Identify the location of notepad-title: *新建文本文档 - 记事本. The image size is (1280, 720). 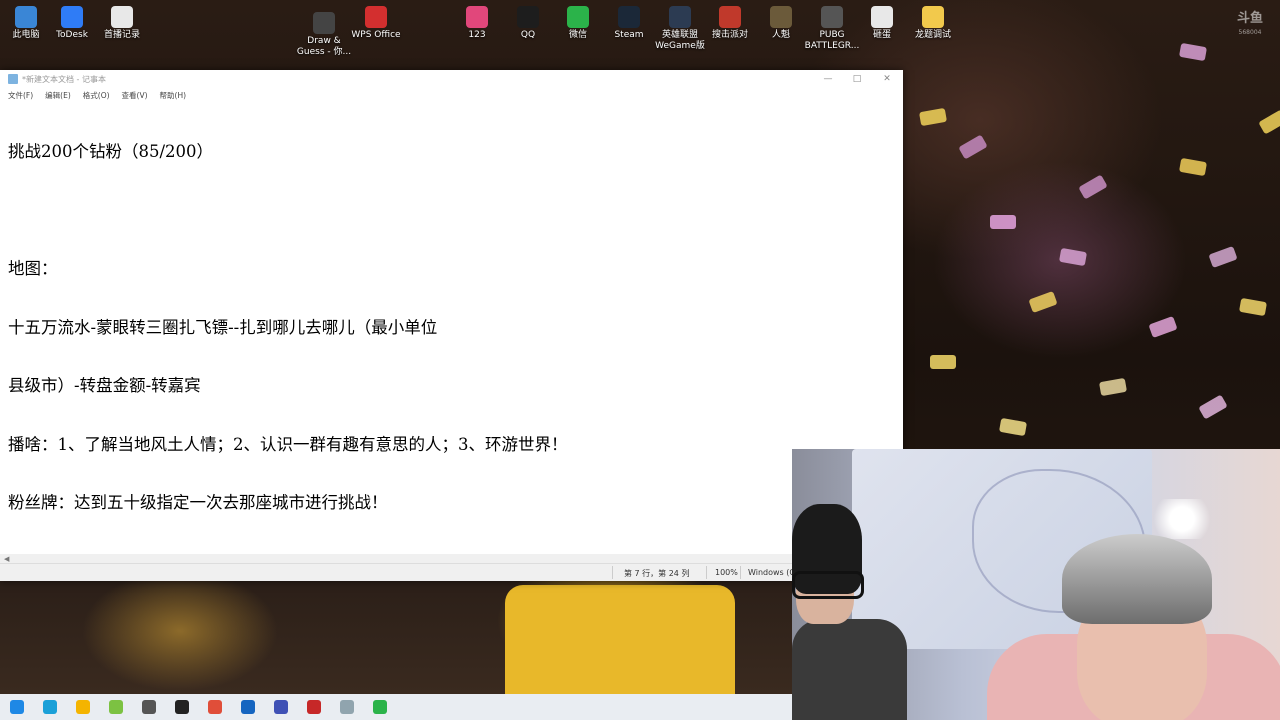
(64, 79).